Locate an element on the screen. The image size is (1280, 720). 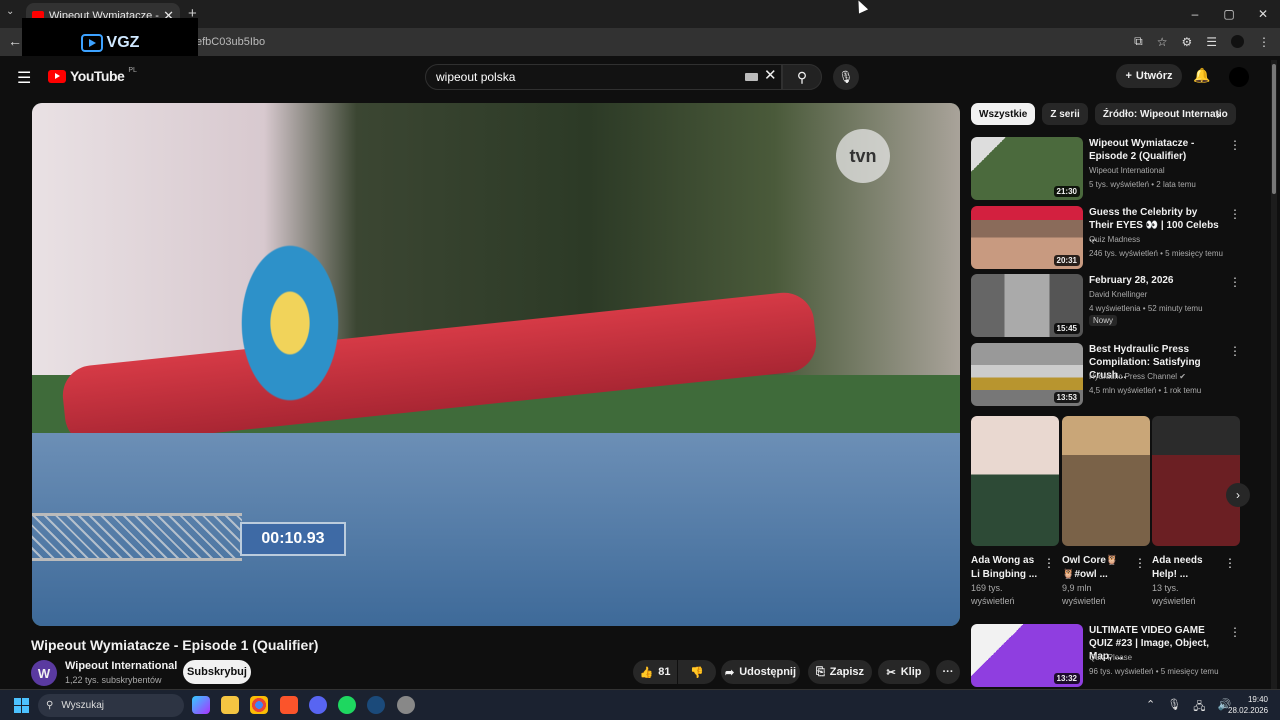
brave-icon is located at coordinates (289, 705).